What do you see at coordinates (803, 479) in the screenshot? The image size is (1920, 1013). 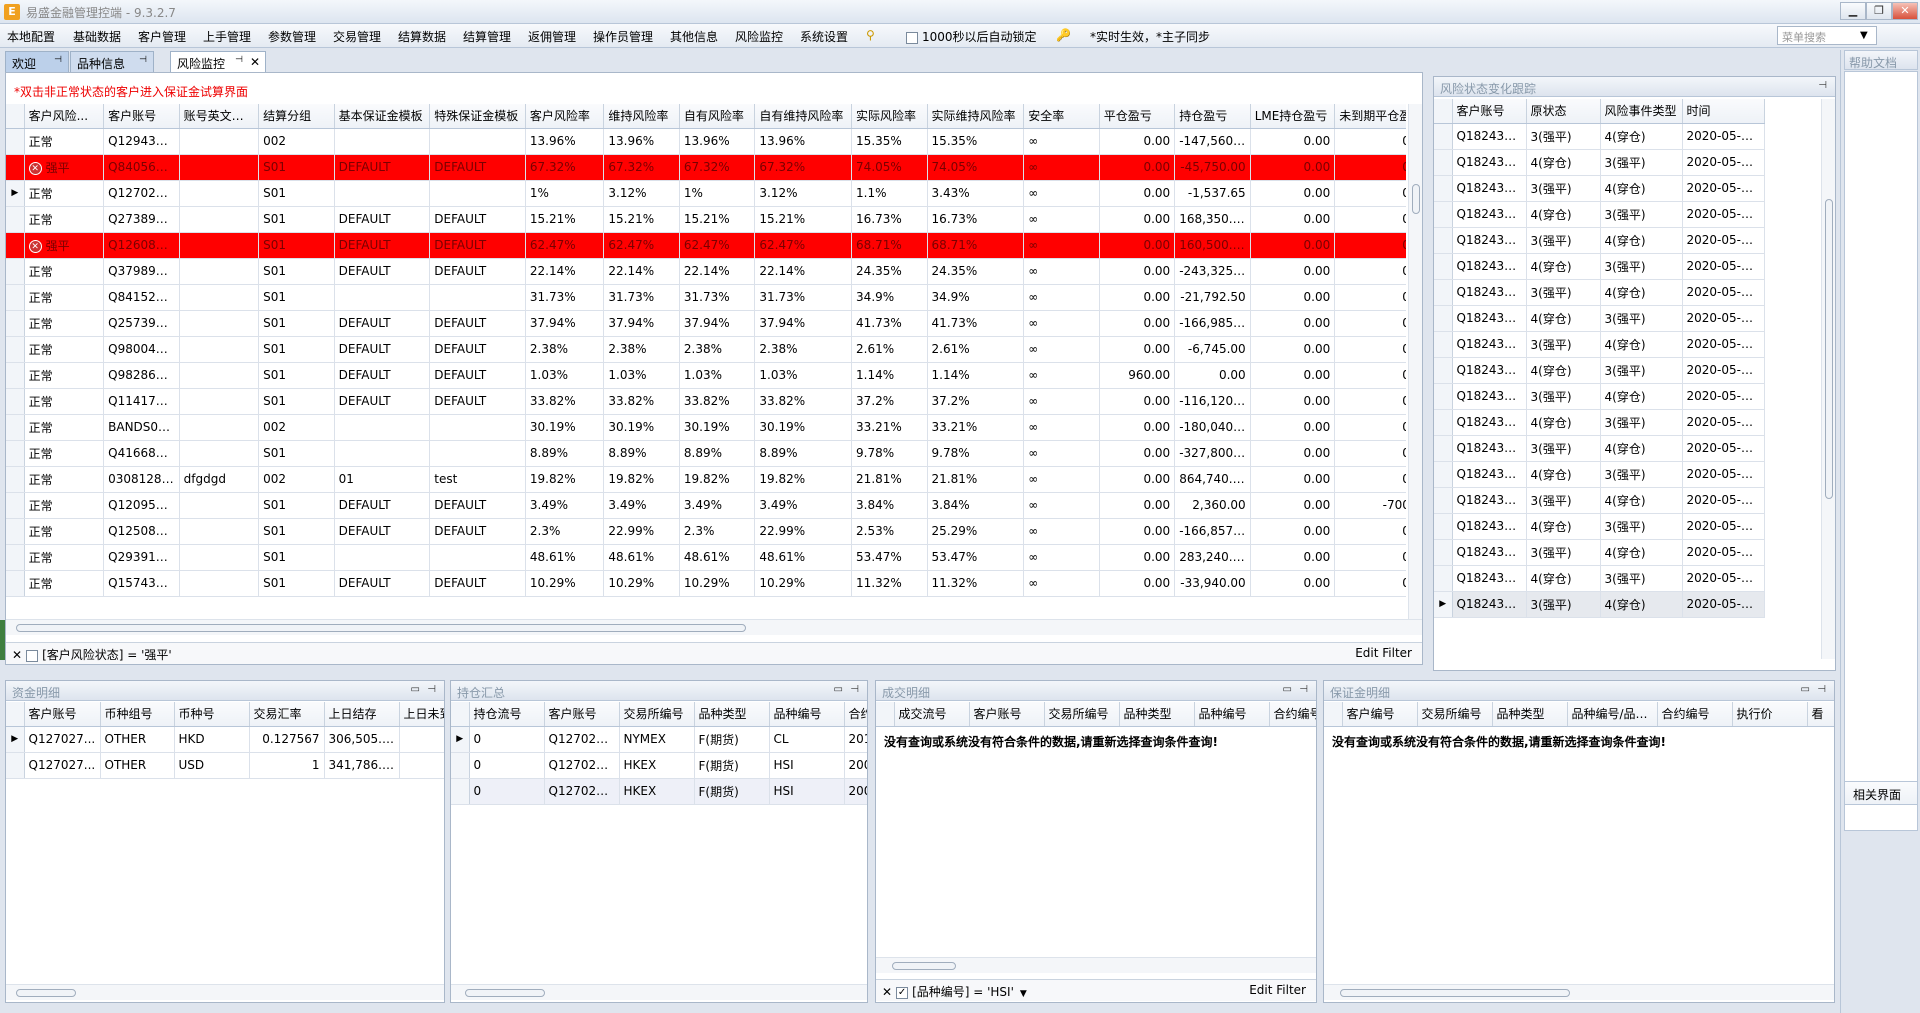 I see `table-cell: 19.82%` at bounding box center [803, 479].